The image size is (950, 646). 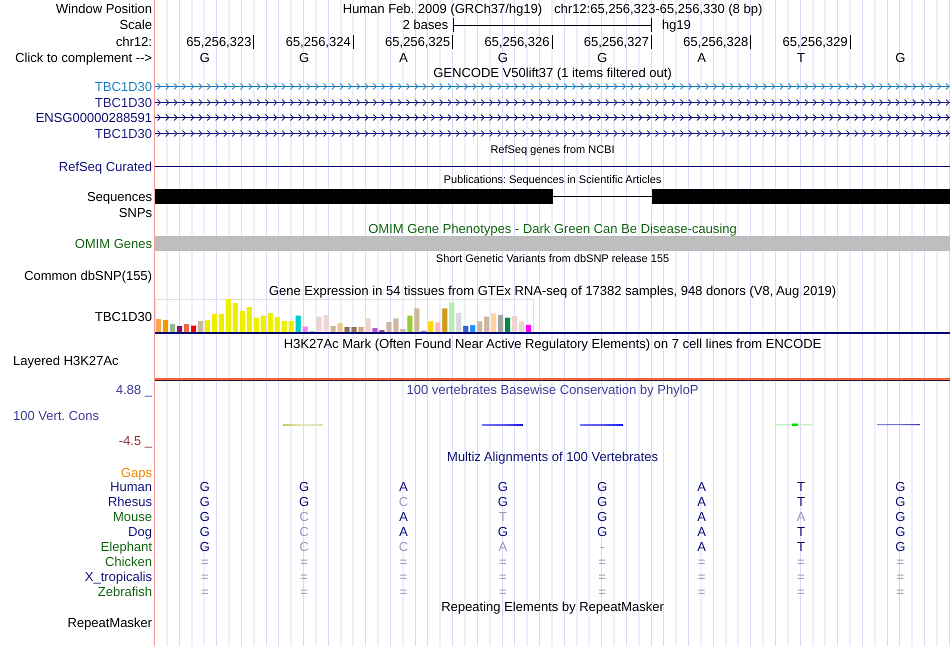 What do you see at coordinates (66, 360) in the screenshot?
I see `track-label: Layered H3K27Ac` at bounding box center [66, 360].